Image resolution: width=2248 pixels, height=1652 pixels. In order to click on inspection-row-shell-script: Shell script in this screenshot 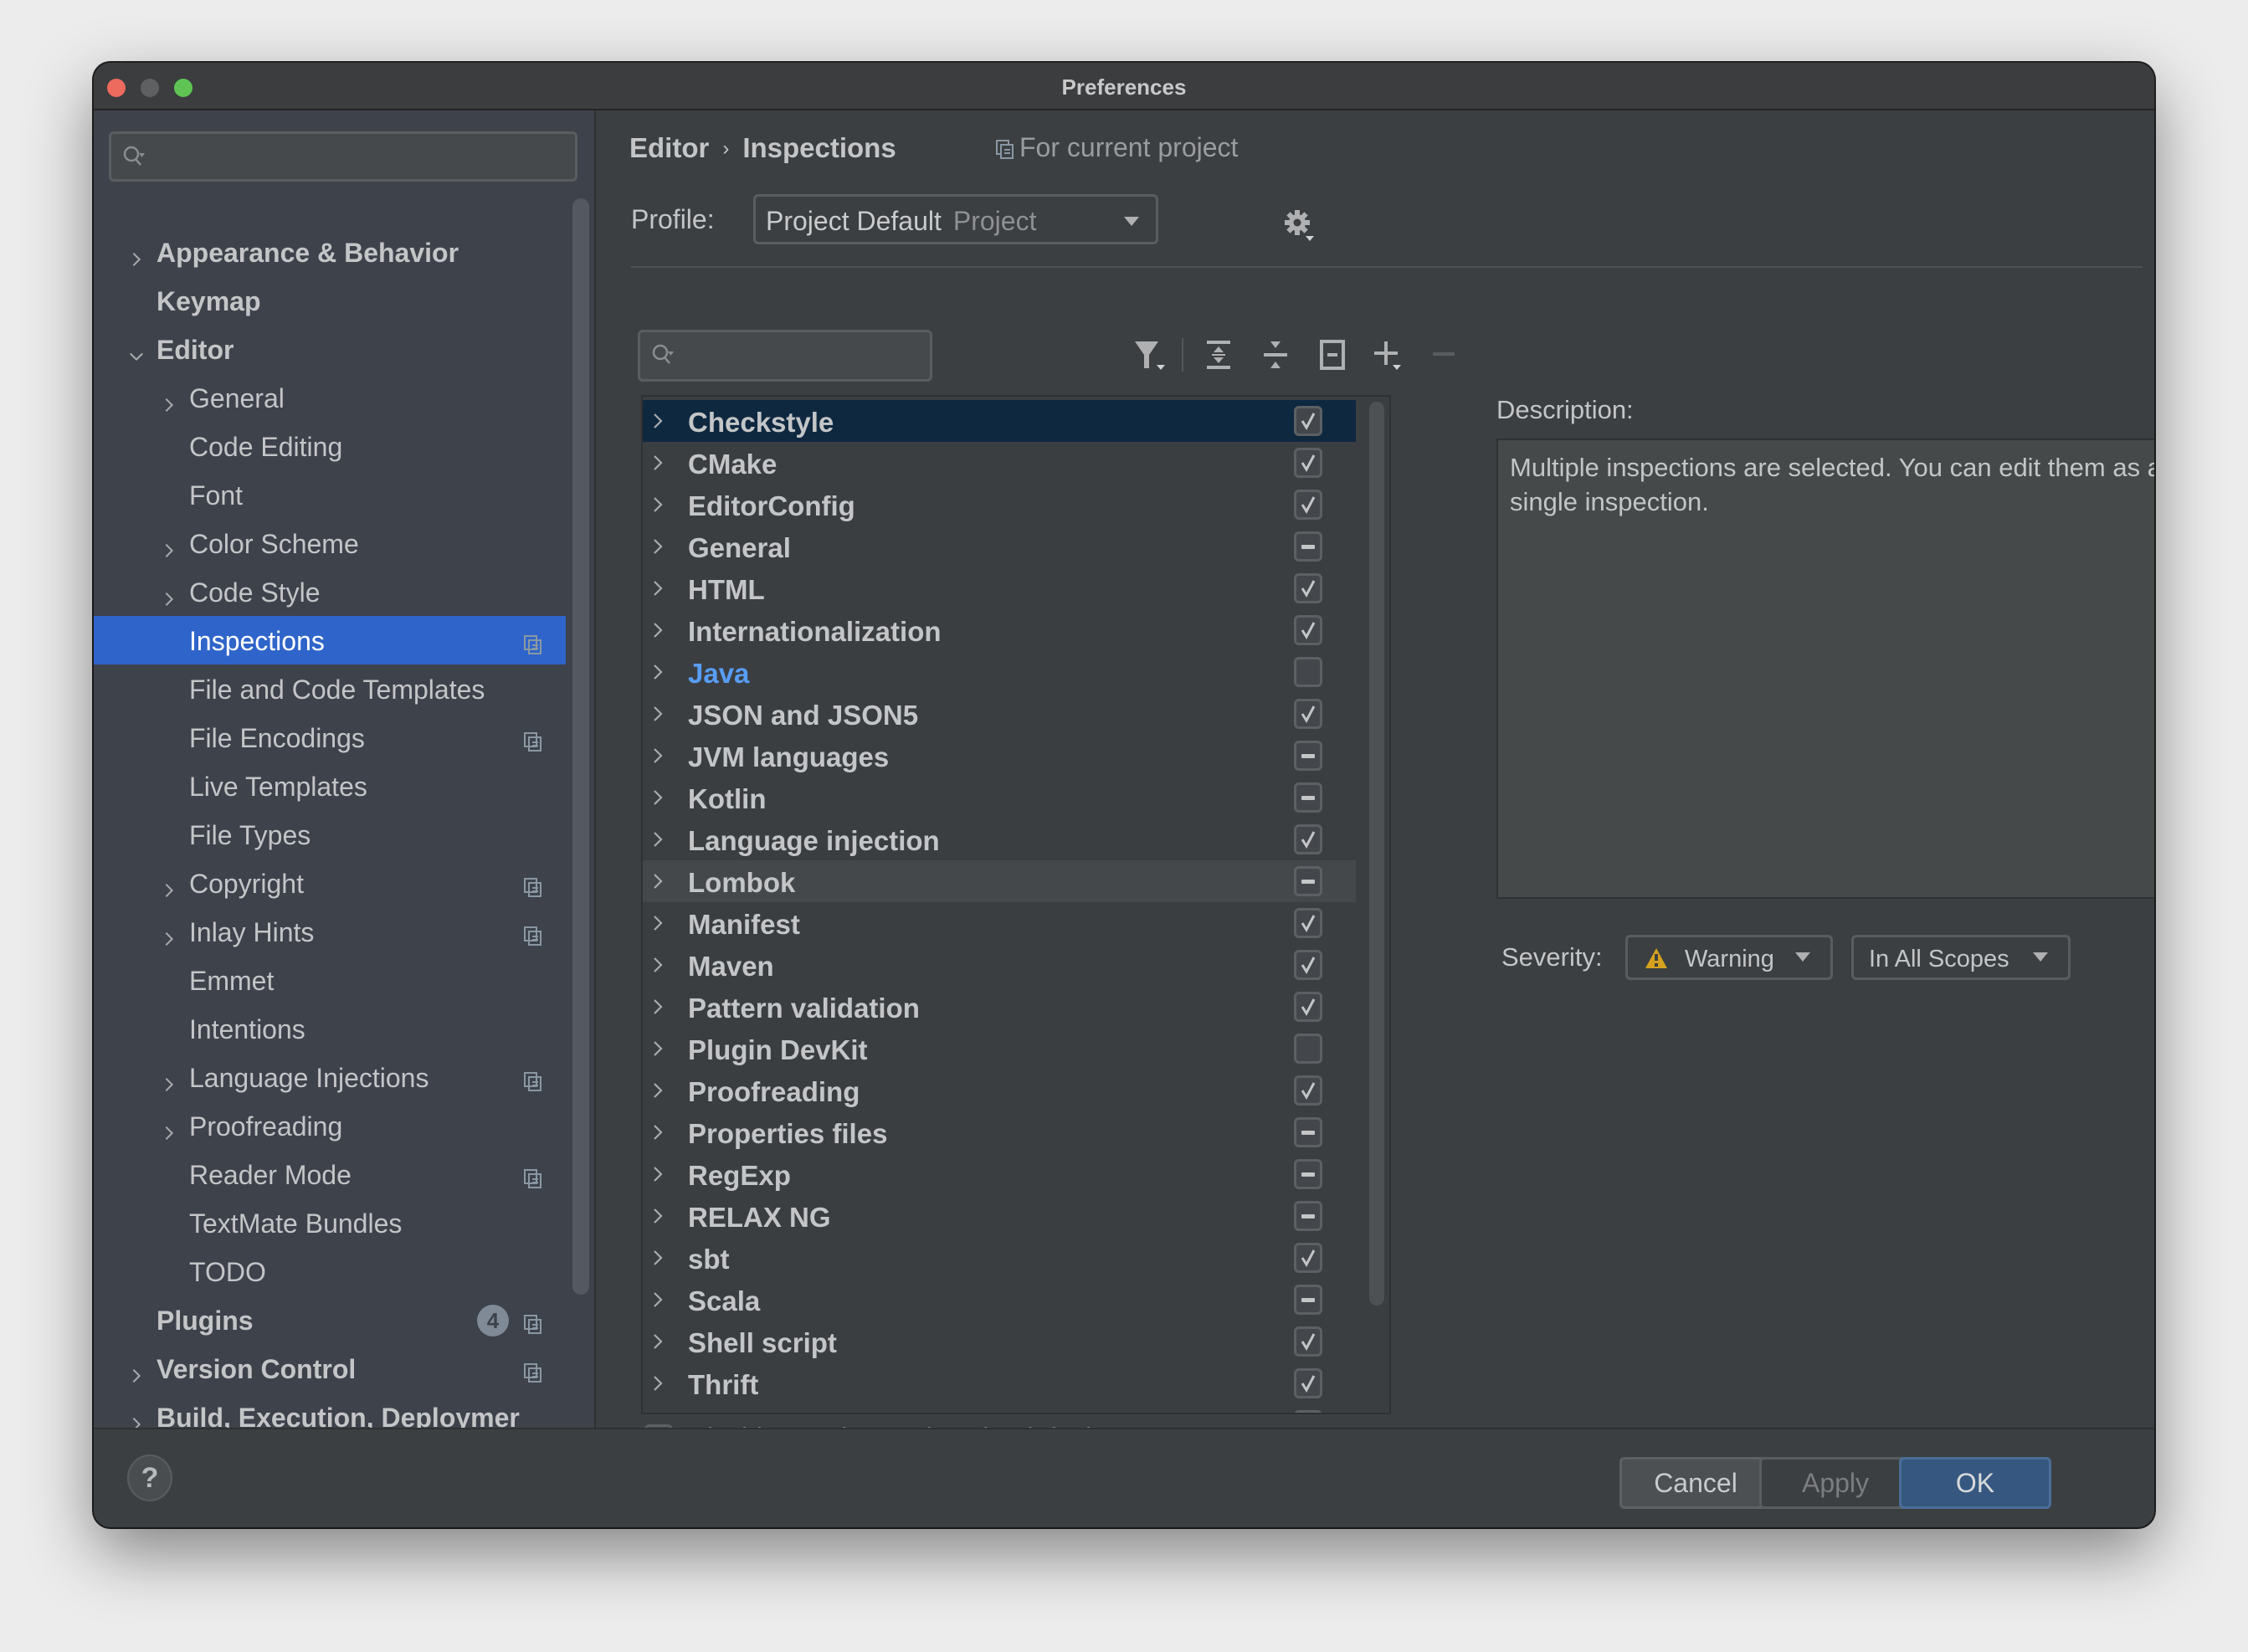, I will do `click(1000, 1341)`.